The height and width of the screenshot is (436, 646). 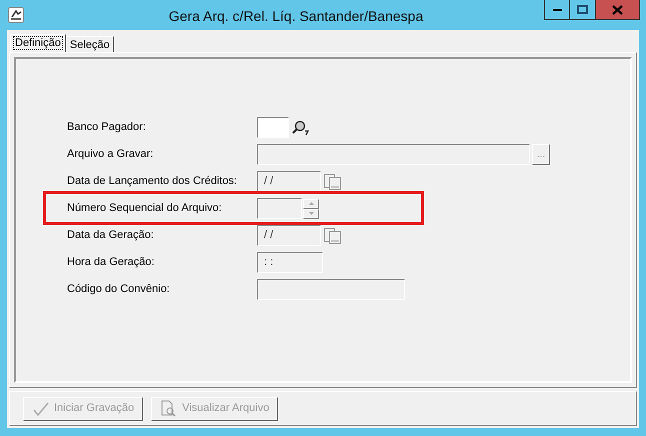 I want to click on tab: Seleção, so click(x=90, y=44).